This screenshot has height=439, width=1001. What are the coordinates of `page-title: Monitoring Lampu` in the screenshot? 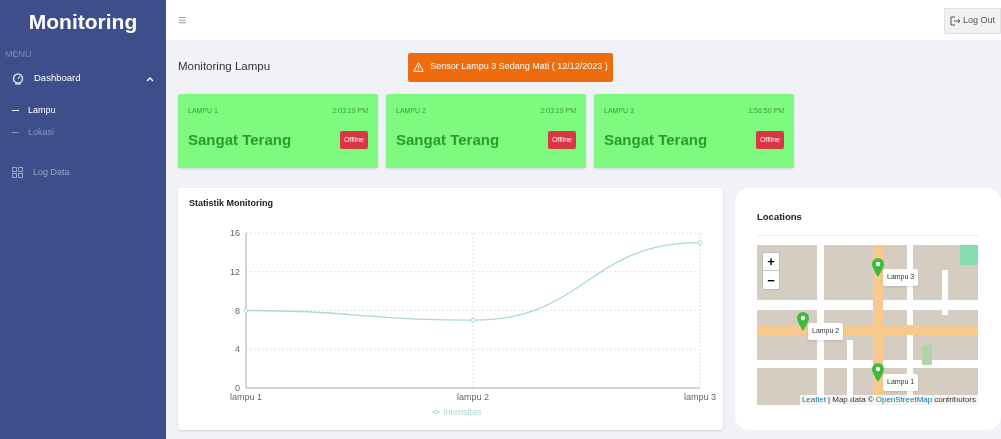 It's located at (225, 67).